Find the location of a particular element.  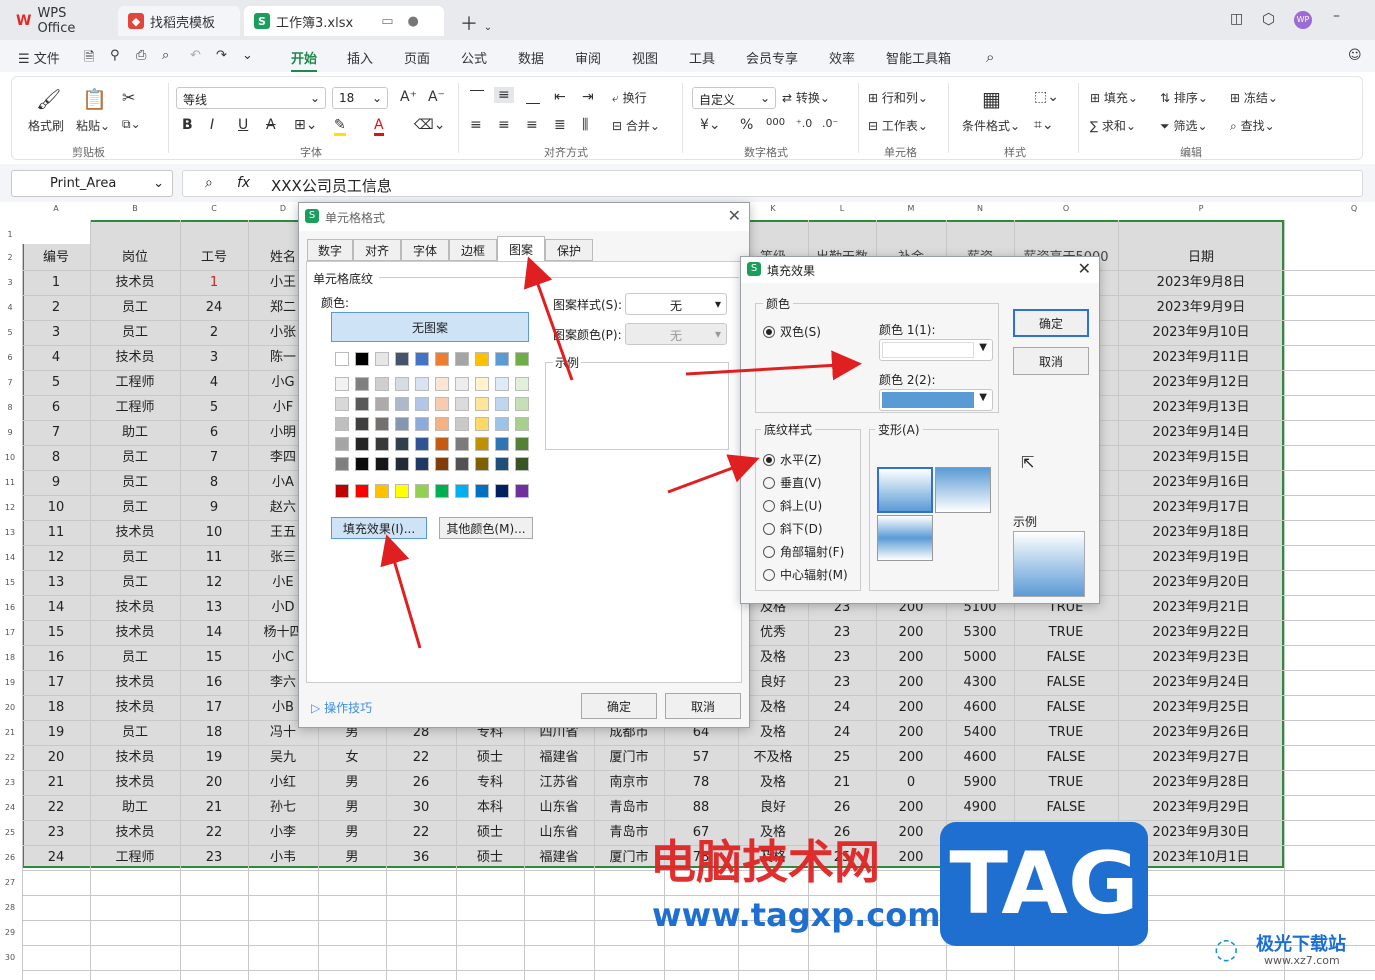

brand-name: 极光下载站 is located at coordinates (1301, 944).